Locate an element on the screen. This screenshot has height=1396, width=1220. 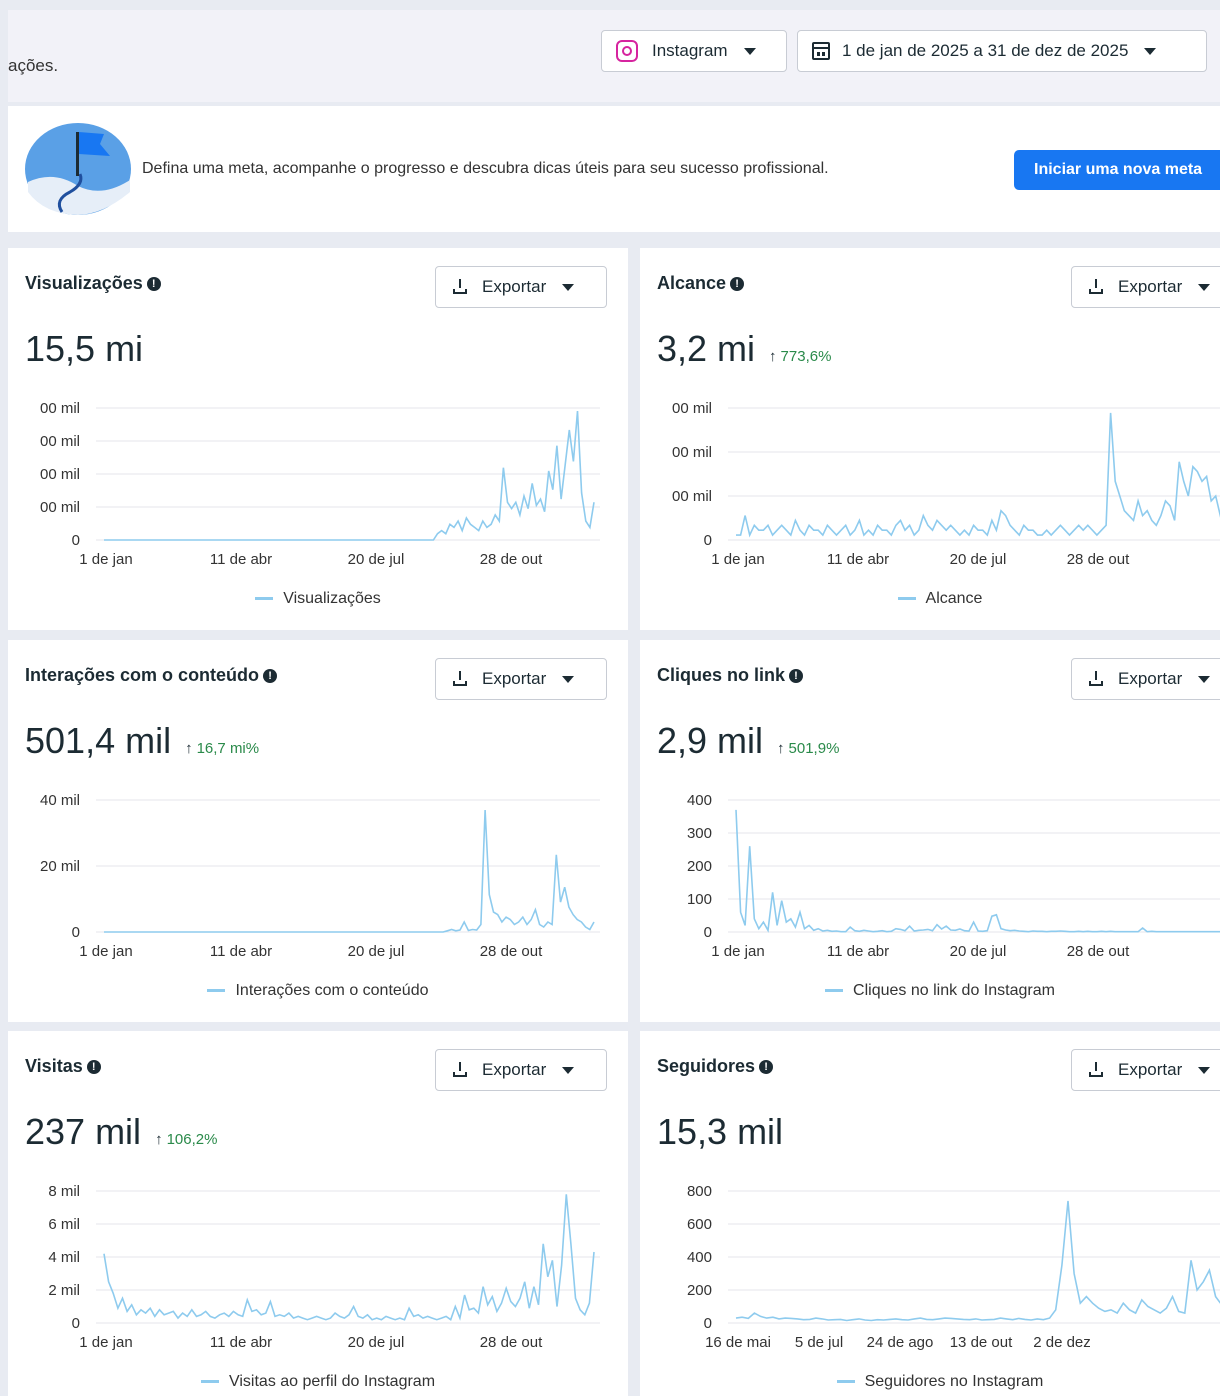
platform-dropdown: Instagram is located at coordinates (694, 51).